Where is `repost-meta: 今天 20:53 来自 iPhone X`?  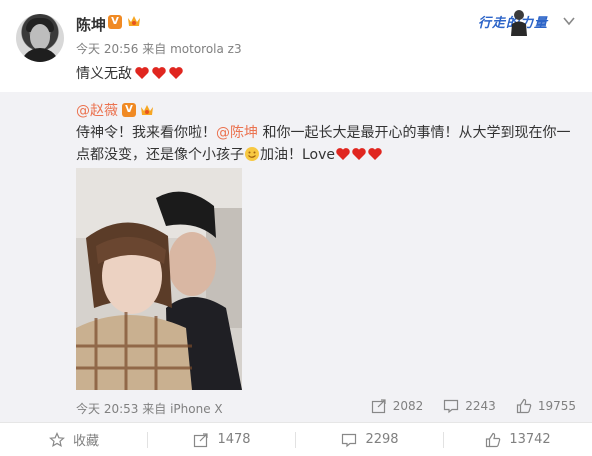
repost-meta: 今天 20:53 来自 iPhone X is located at coordinates (149, 408).